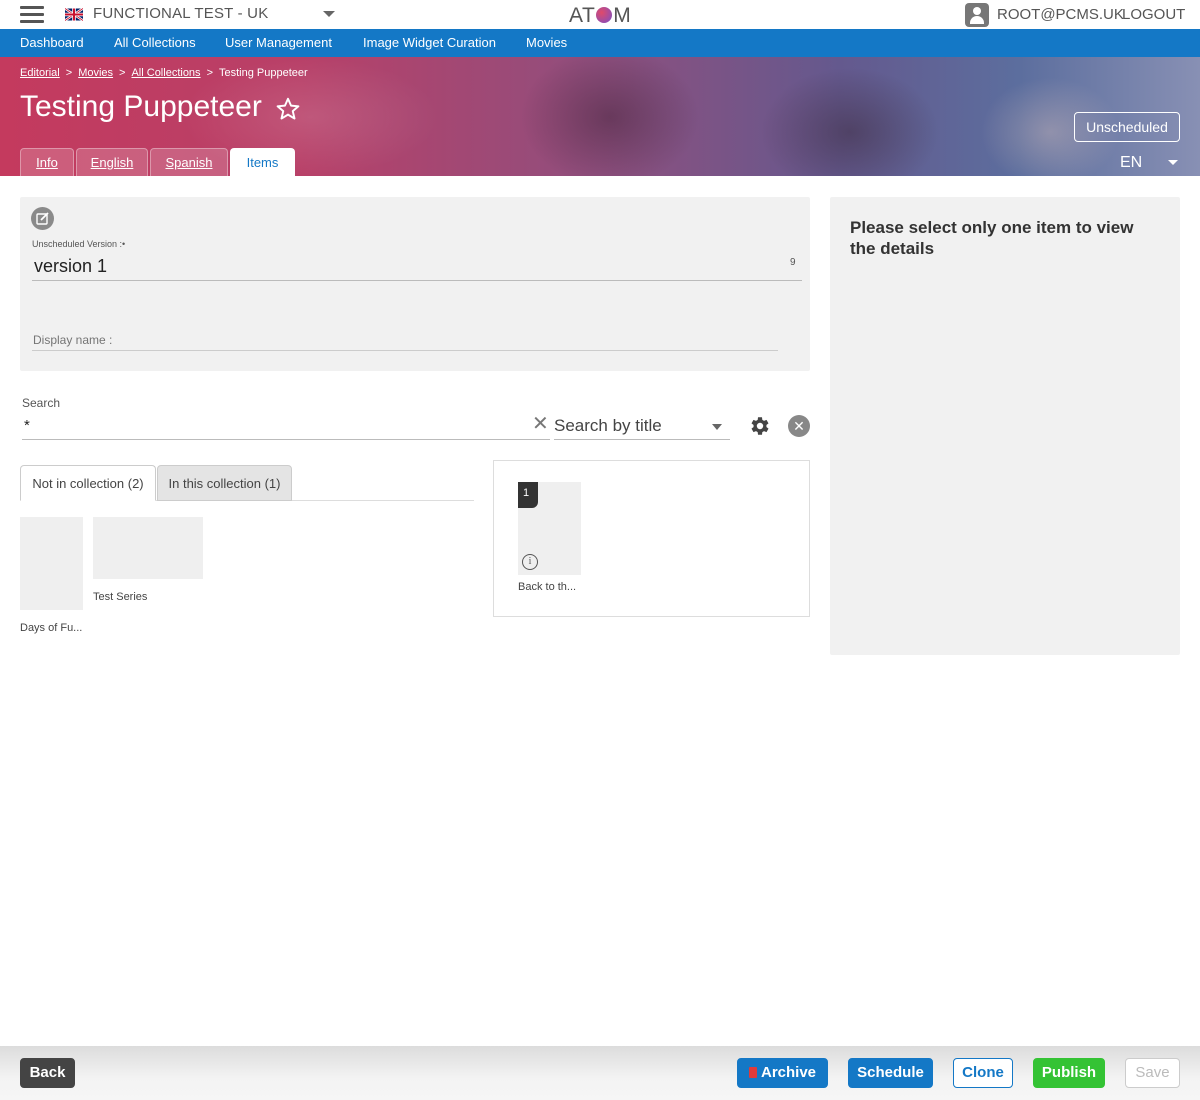 This screenshot has width=1200, height=1100. What do you see at coordinates (286, 426) in the screenshot?
I see `search-input` at bounding box center [286, 426].